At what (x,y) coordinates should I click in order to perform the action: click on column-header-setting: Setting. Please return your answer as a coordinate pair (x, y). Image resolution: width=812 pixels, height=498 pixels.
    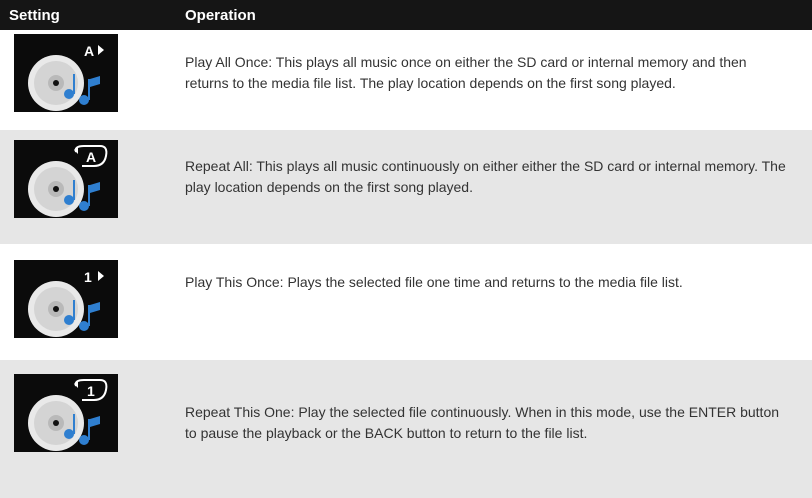
    Looking at the image, I should click on (34, 15).